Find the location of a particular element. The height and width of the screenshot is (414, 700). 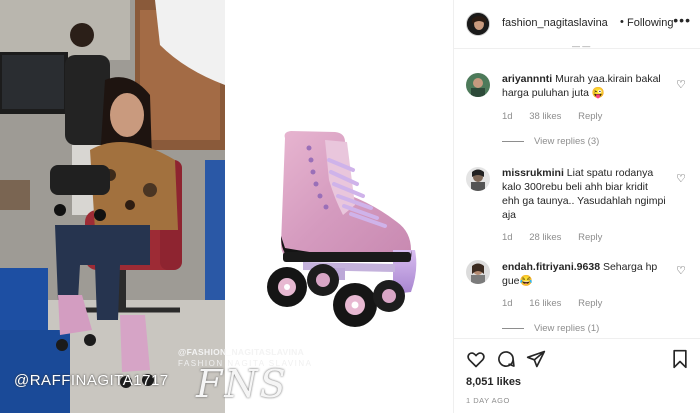

following-button: Following is located at coordinates (650, 23).